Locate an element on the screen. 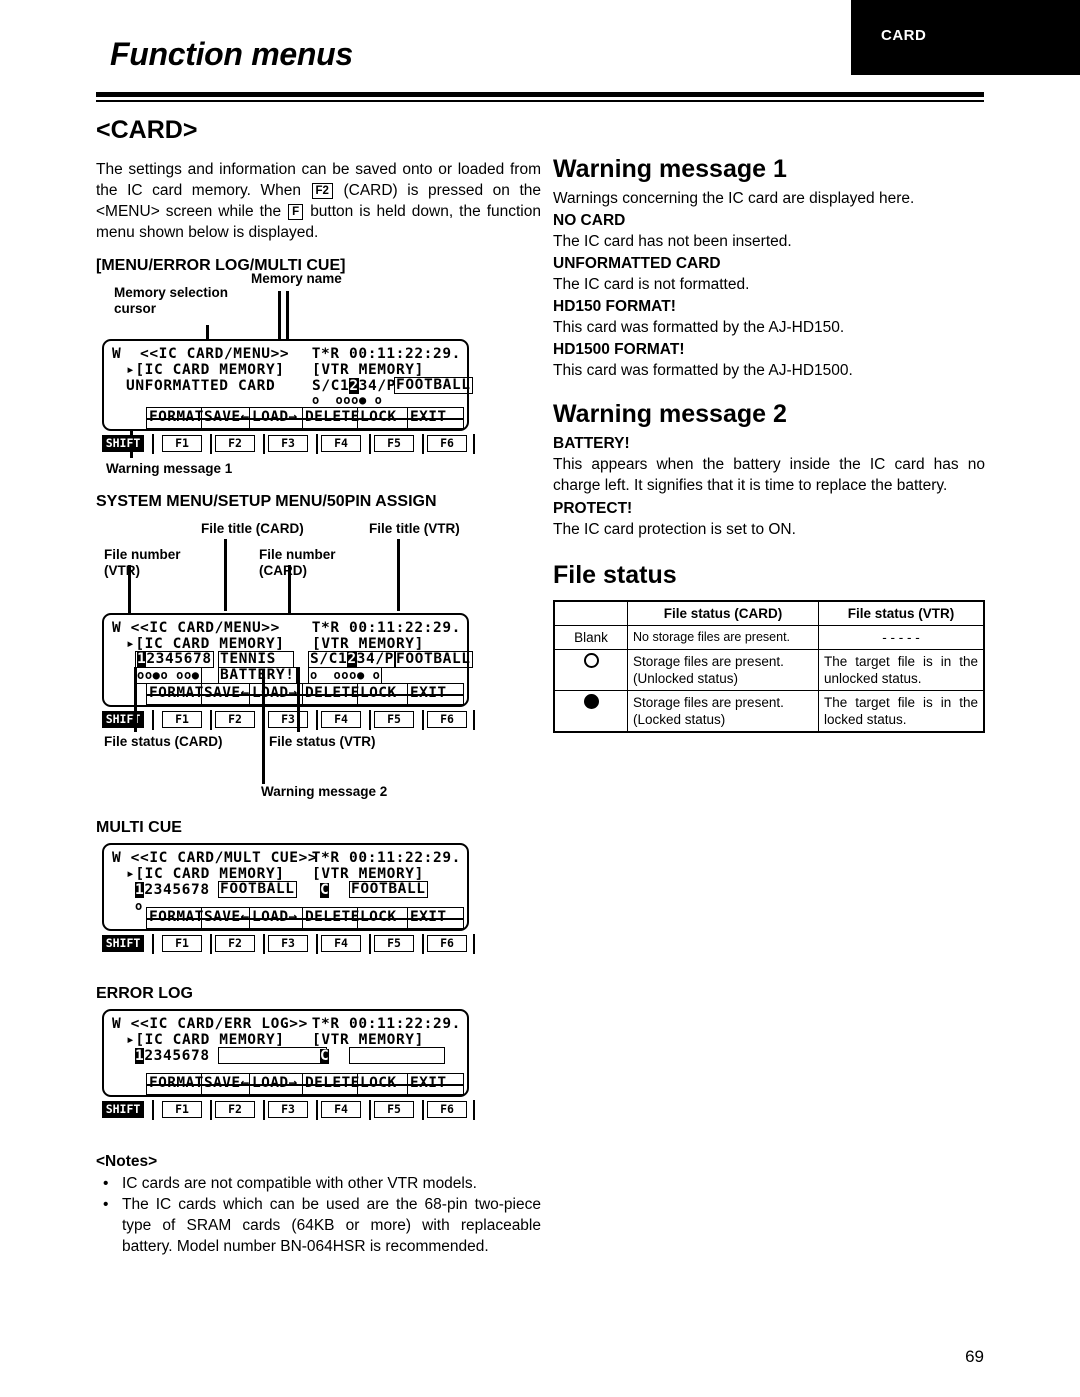 Image resolution: width=1080 pixels, height=1397 pixels. lcd4-card-filenumber: 12345678 is located at coordinates (172, 1056).